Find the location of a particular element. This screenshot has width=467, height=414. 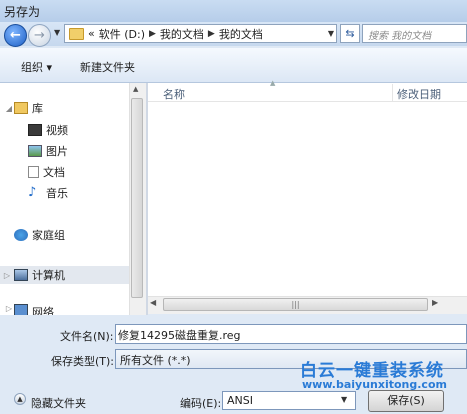

column-header-date: 修改日期 is located at coordinates (419, 94).